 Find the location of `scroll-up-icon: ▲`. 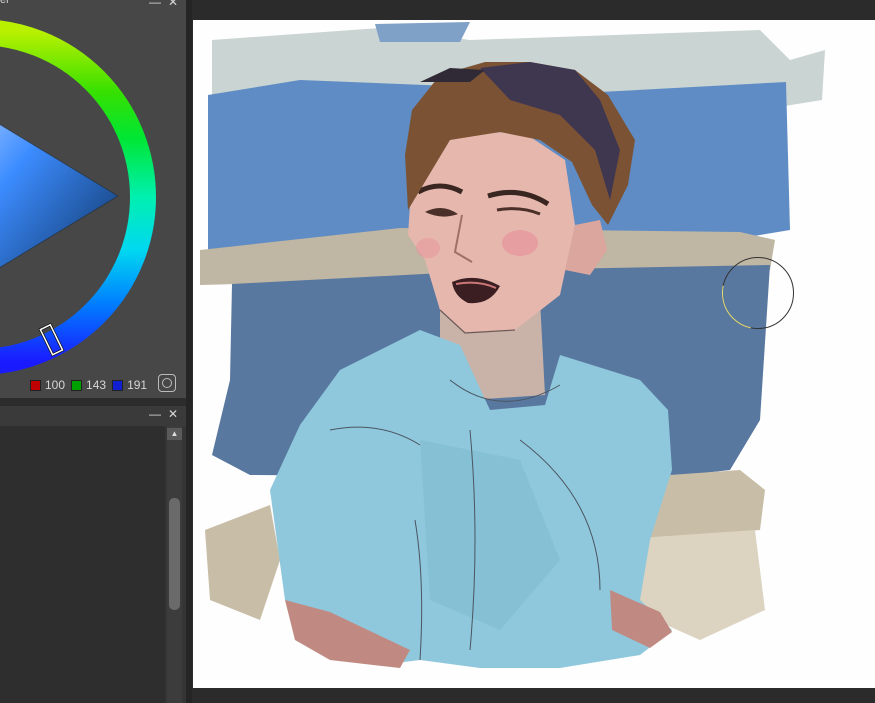

scroll-up-icon: ▲ is located at coordinates (174, 434).